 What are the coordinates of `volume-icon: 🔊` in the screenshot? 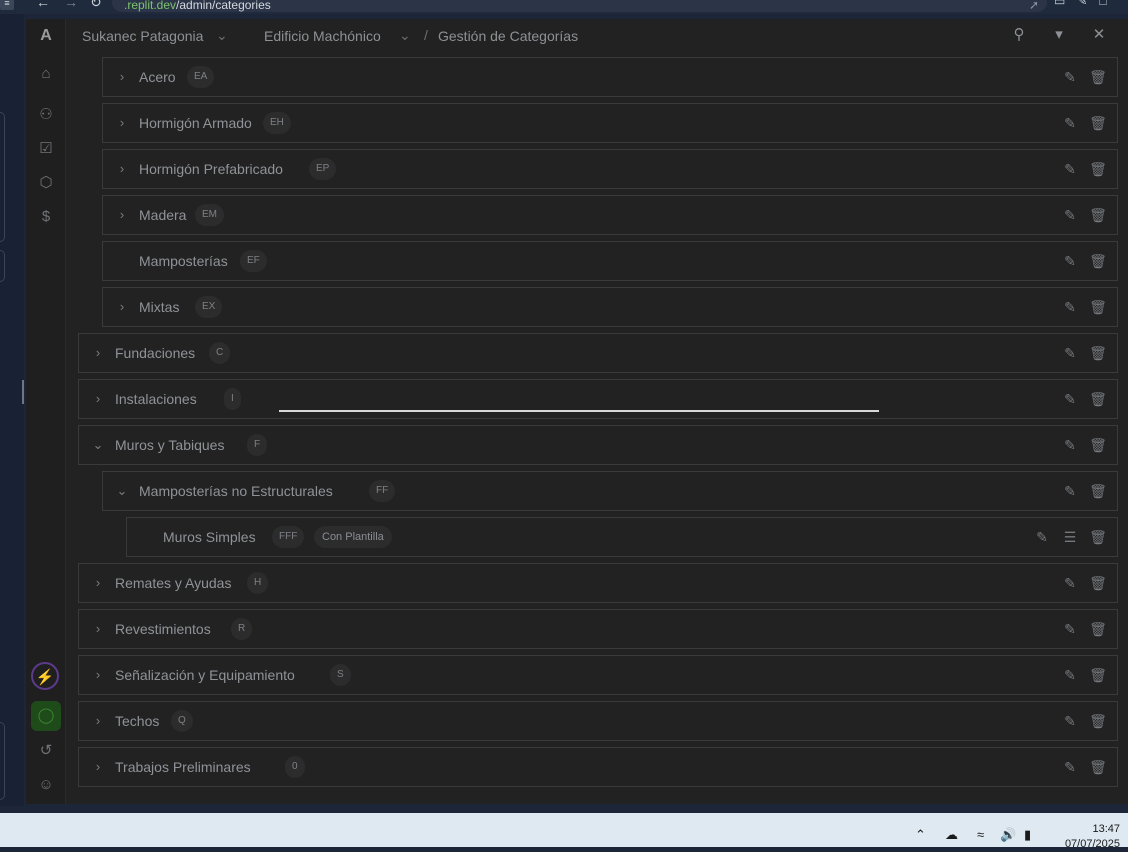 It's located at (1008, 835).